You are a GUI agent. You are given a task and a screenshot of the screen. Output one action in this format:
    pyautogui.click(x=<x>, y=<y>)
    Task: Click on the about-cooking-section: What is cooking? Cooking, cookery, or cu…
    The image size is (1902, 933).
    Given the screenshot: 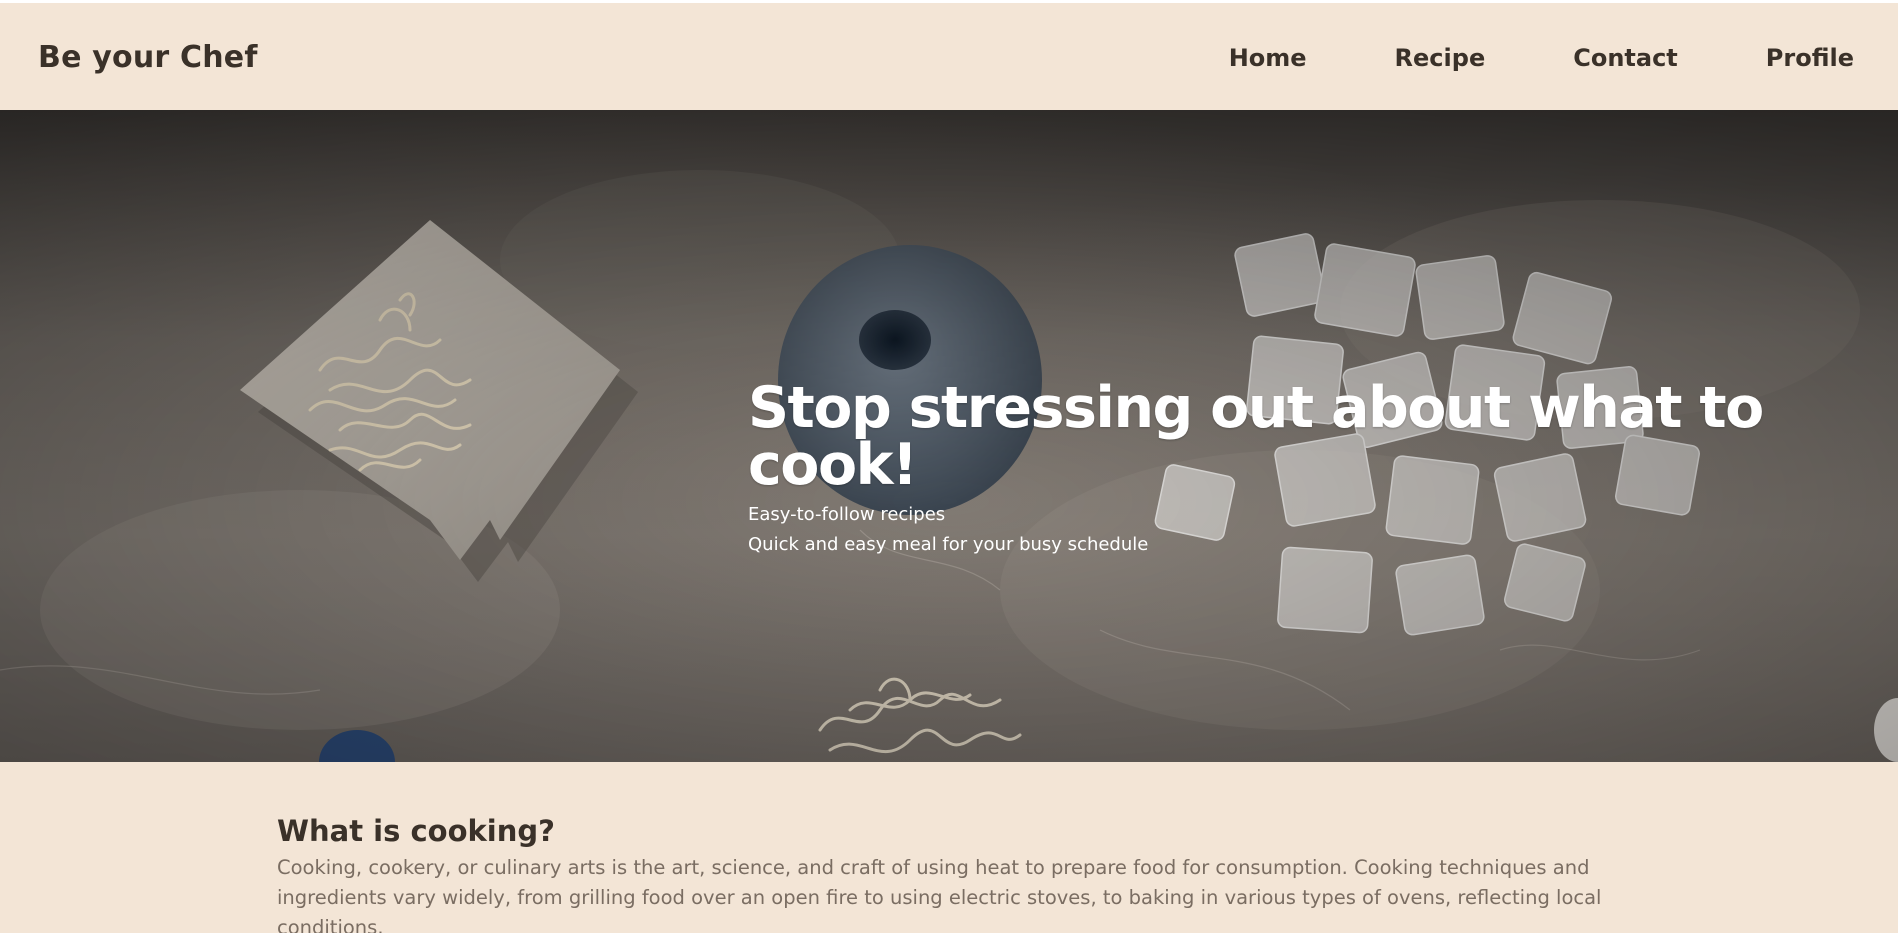 What is the action you would take?
    pyautogui.click(x=942, y=871)
    